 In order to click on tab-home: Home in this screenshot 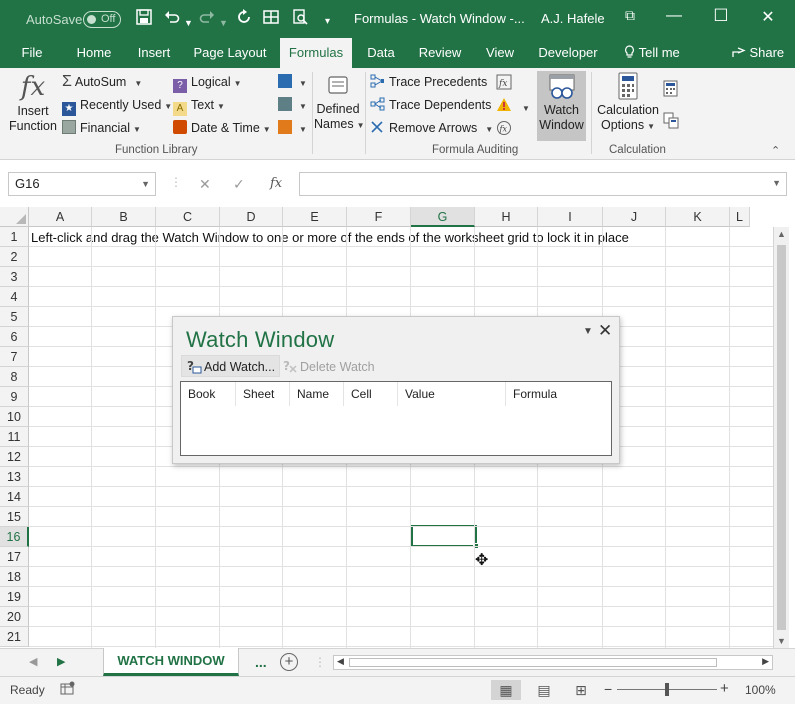, I will do `click(94, 53)`.